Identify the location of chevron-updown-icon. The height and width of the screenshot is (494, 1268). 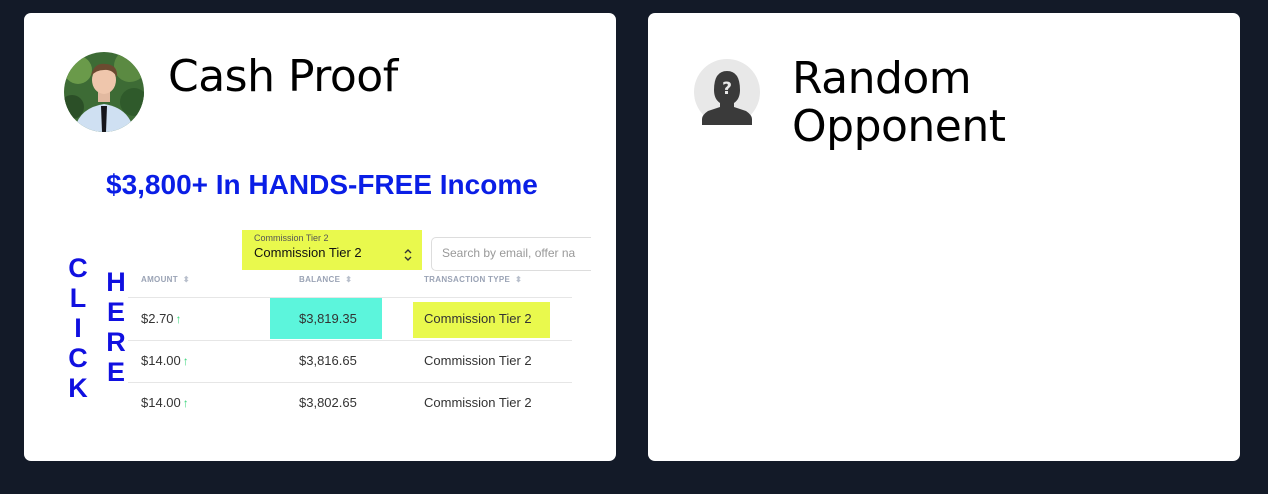
(408, 256).